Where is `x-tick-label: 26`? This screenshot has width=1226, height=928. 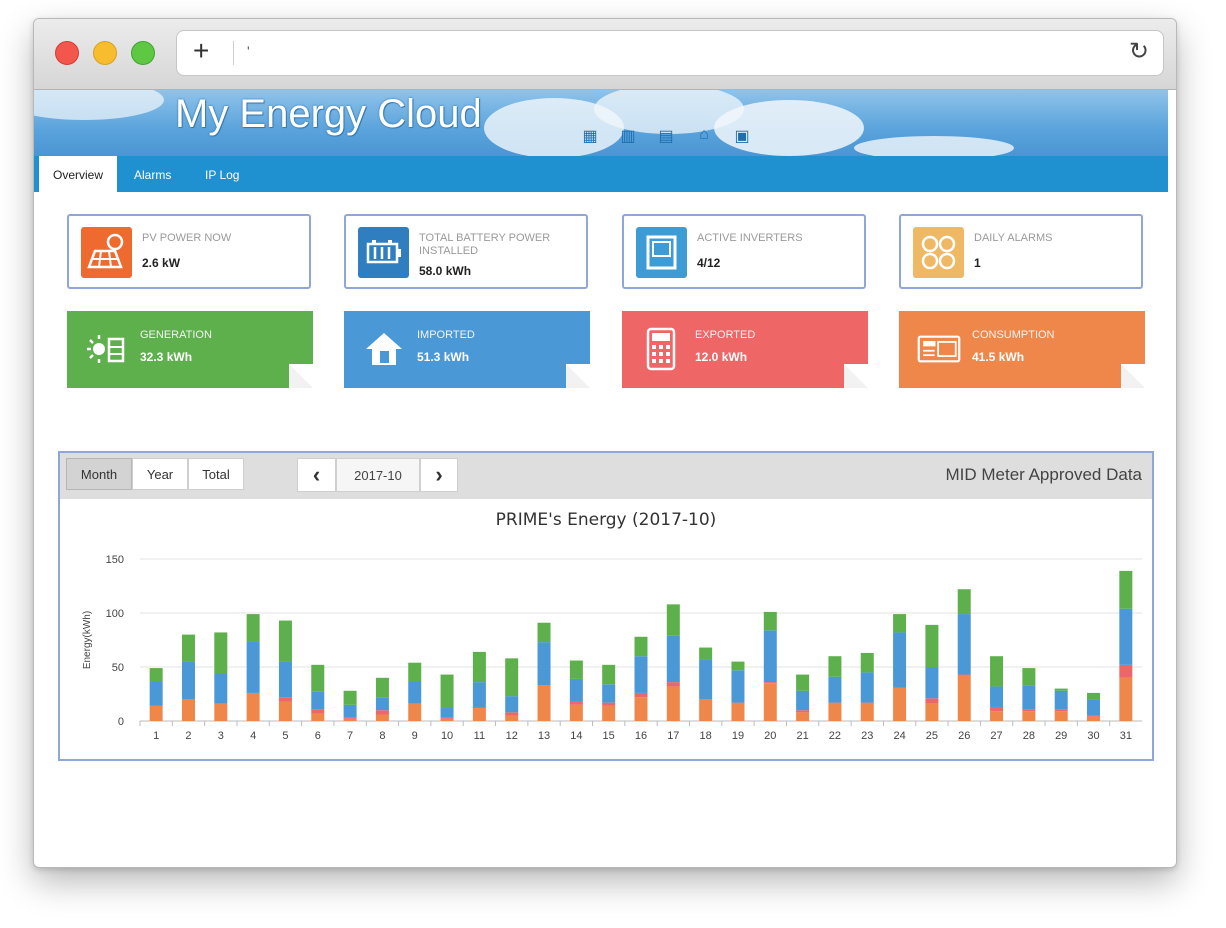 x-tick-label: 26 is located at coordinates (964, 736).